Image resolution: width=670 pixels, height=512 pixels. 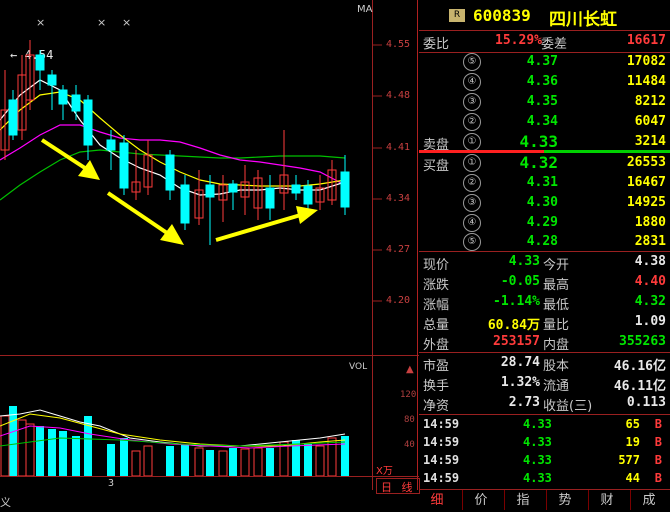 I want to click on stock-code: 600839, so click(x=502, y=15).